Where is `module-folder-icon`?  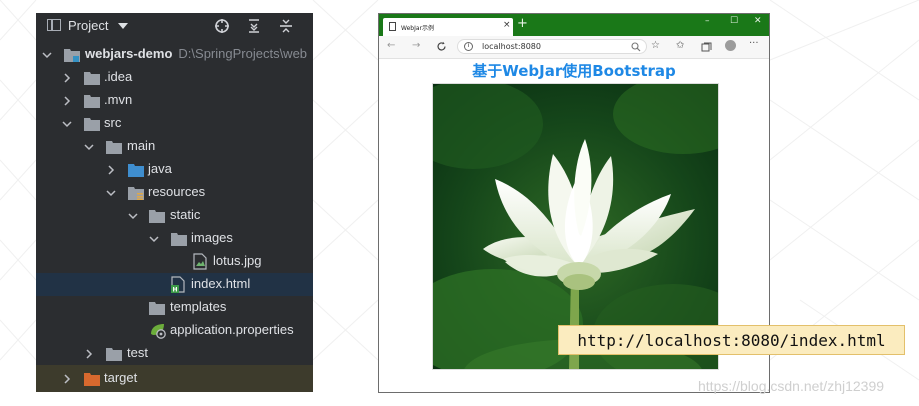 module-folder-icon is located at coordinates (72, 55).